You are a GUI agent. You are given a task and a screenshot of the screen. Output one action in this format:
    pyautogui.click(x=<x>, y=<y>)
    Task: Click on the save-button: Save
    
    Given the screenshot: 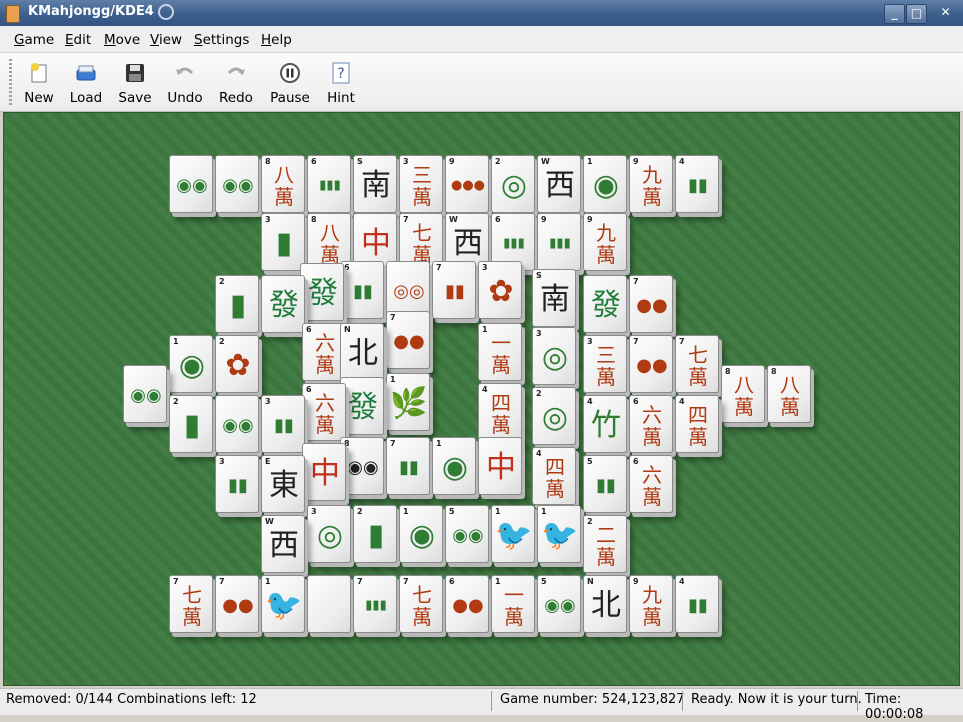 What is the action you would take?
    pyautogui.click(x=135, y=83)
    